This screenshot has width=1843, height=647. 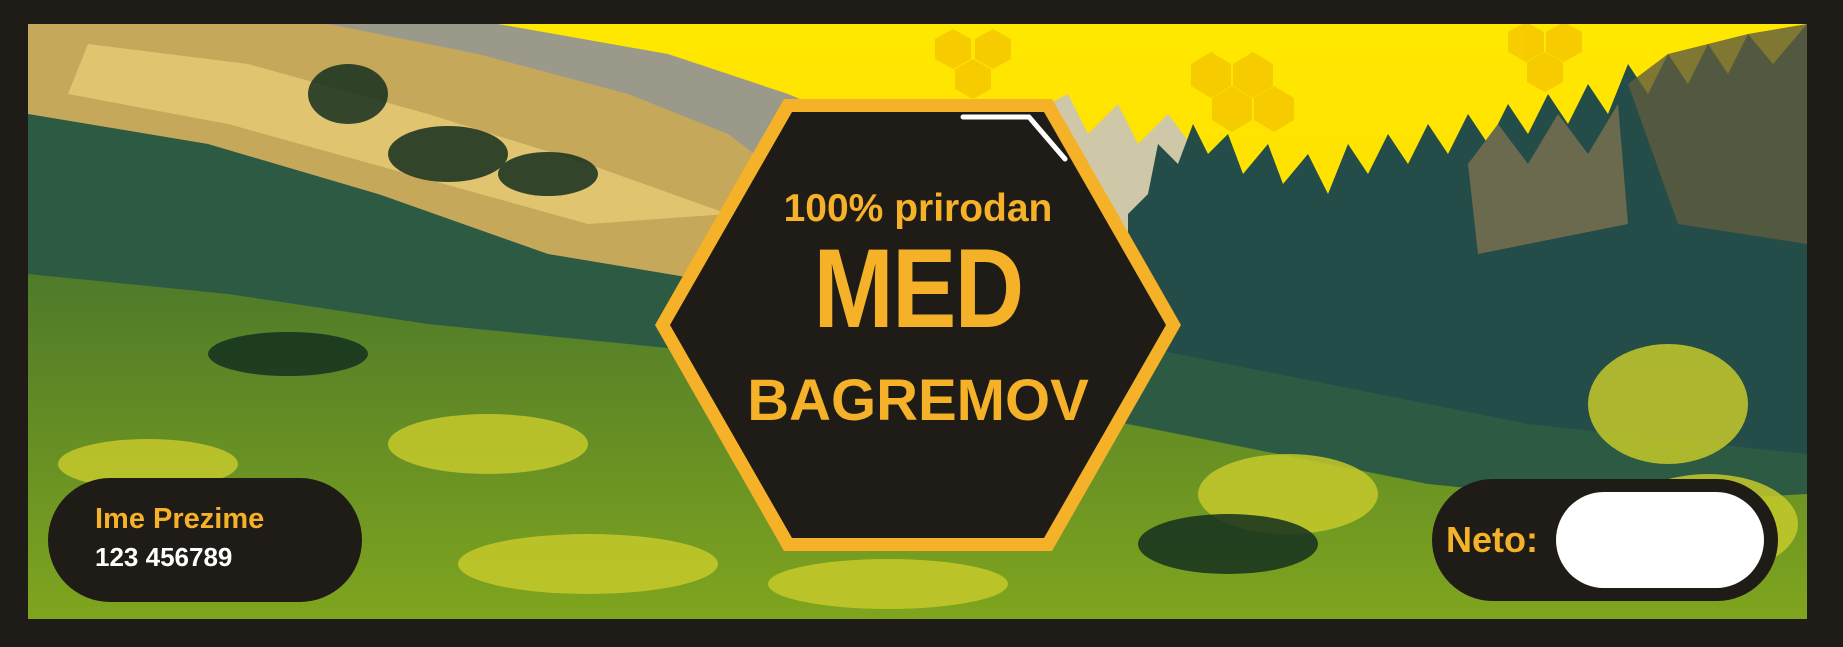 What do you see at coordinates (919, 288) in the screenshot?
I see `product-name: MED` at bounding box center [919, 288].